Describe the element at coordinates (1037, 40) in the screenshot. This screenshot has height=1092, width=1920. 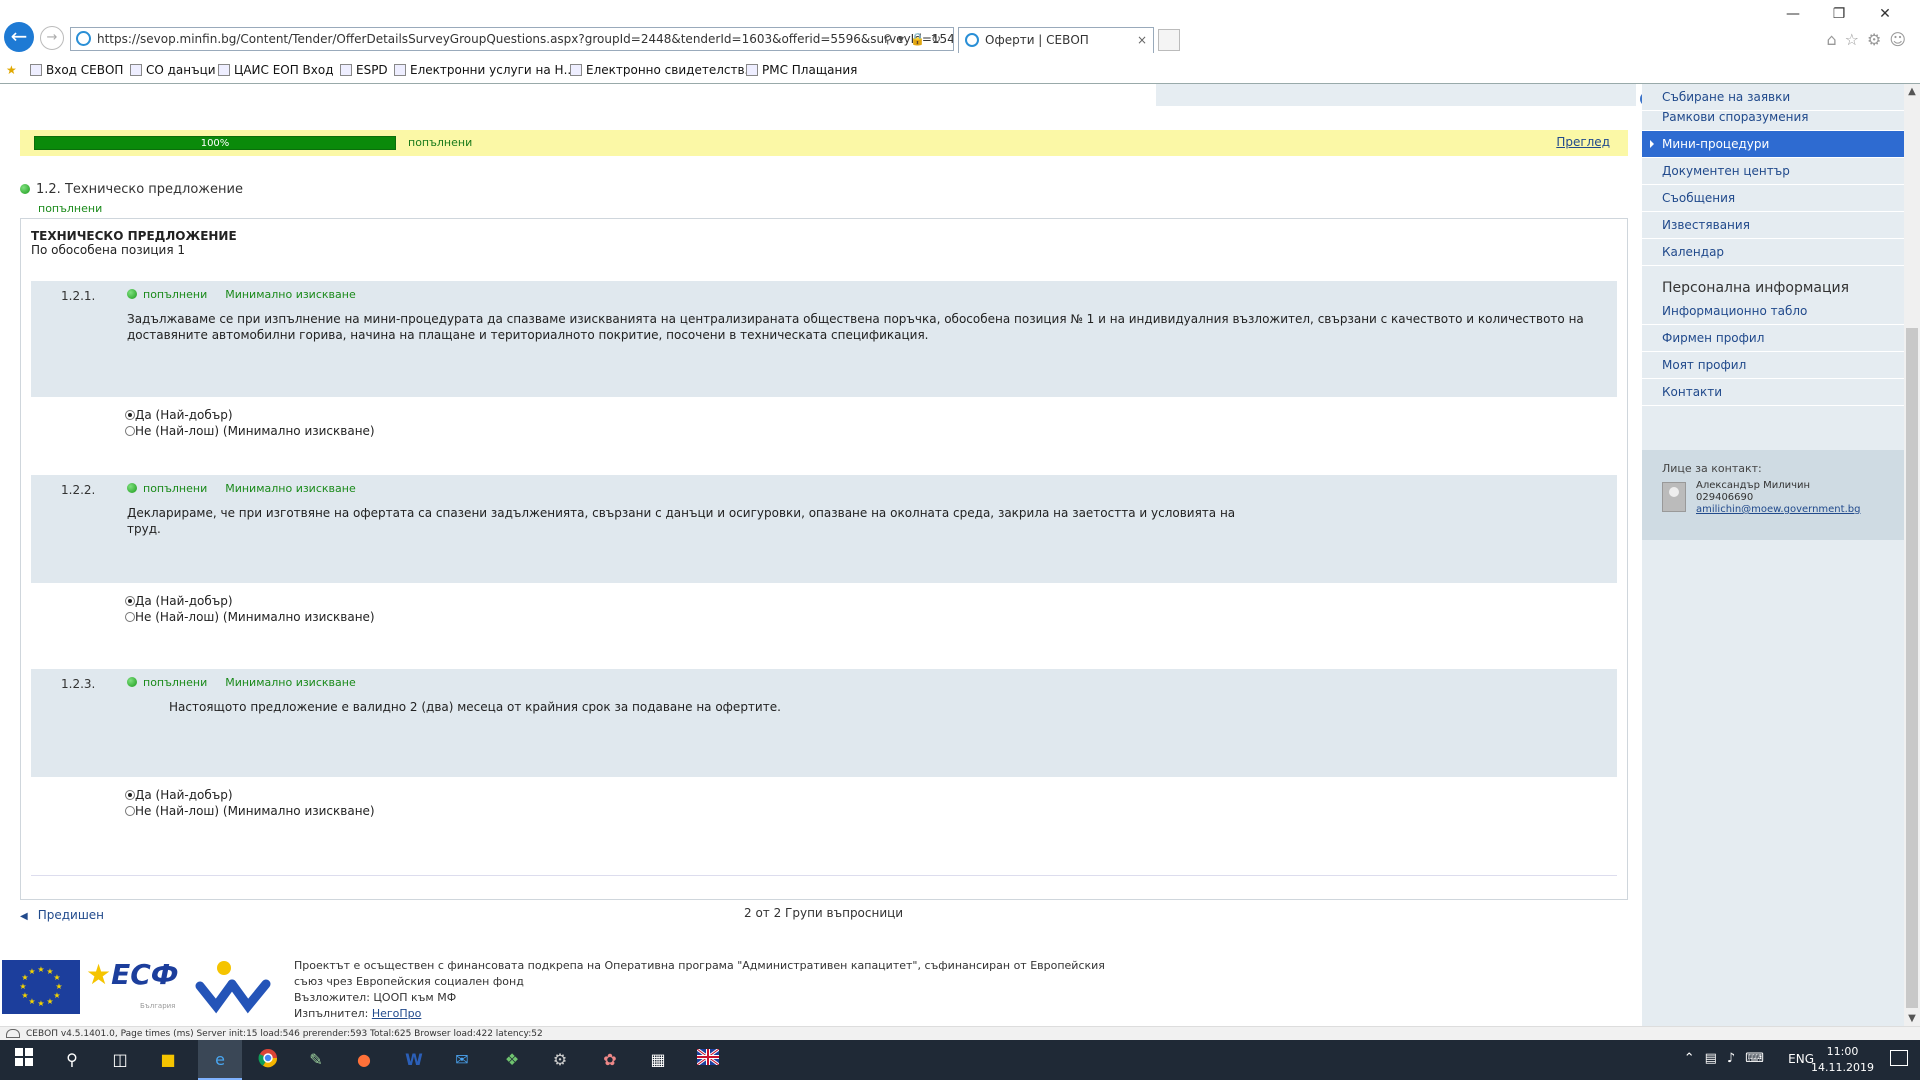
I see `tab-title: Оферти | СЕВОП` at that location.